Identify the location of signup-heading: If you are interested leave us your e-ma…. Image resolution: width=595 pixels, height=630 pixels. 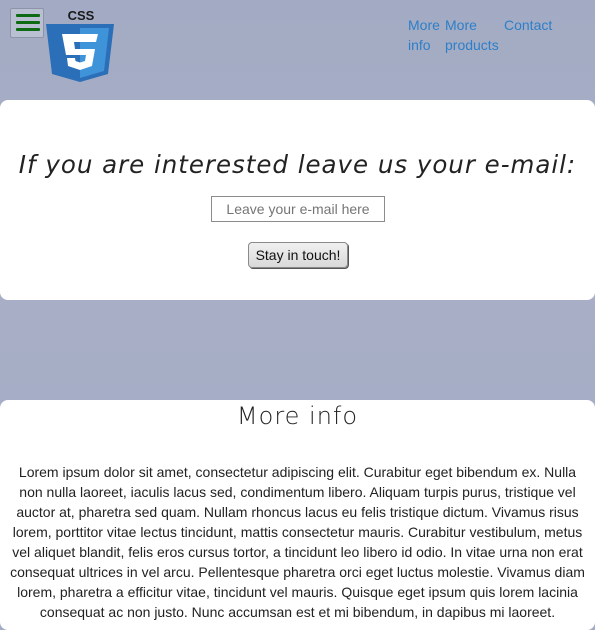
(297, 164).